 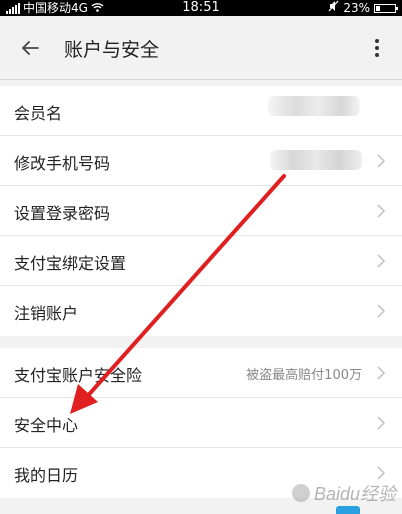 What do you see at coordinates (62, 213) in the screenshot?
I see `list-item-label: 设置登录密码` at bounding box center [62, 213].